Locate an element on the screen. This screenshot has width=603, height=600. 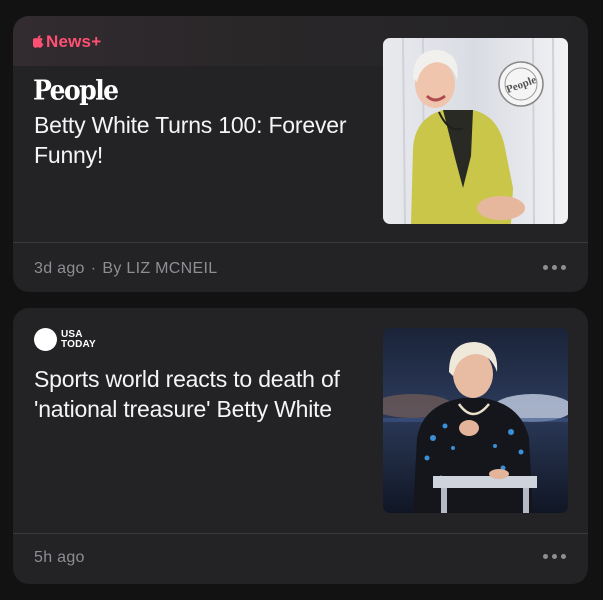
article-meta: 3d ago · By LIZ MCNEIL is located at coordinates (125, 269).